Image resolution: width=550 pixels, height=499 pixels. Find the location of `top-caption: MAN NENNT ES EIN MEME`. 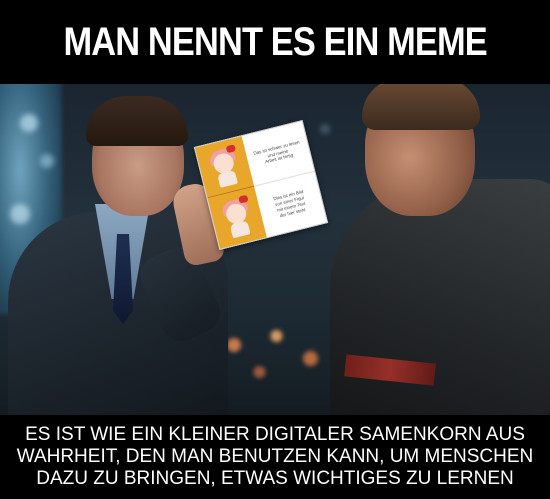

top-caption: MAN NENNT ES EIN MEME is located at coordinates (275, 41).